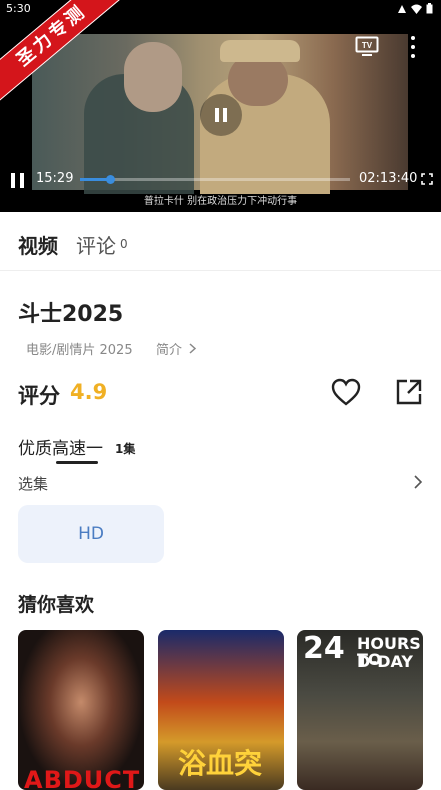  Describe the element at coordinates (71, 314) in the screenshot. I see `movie-title: 斗士2025` at that location.